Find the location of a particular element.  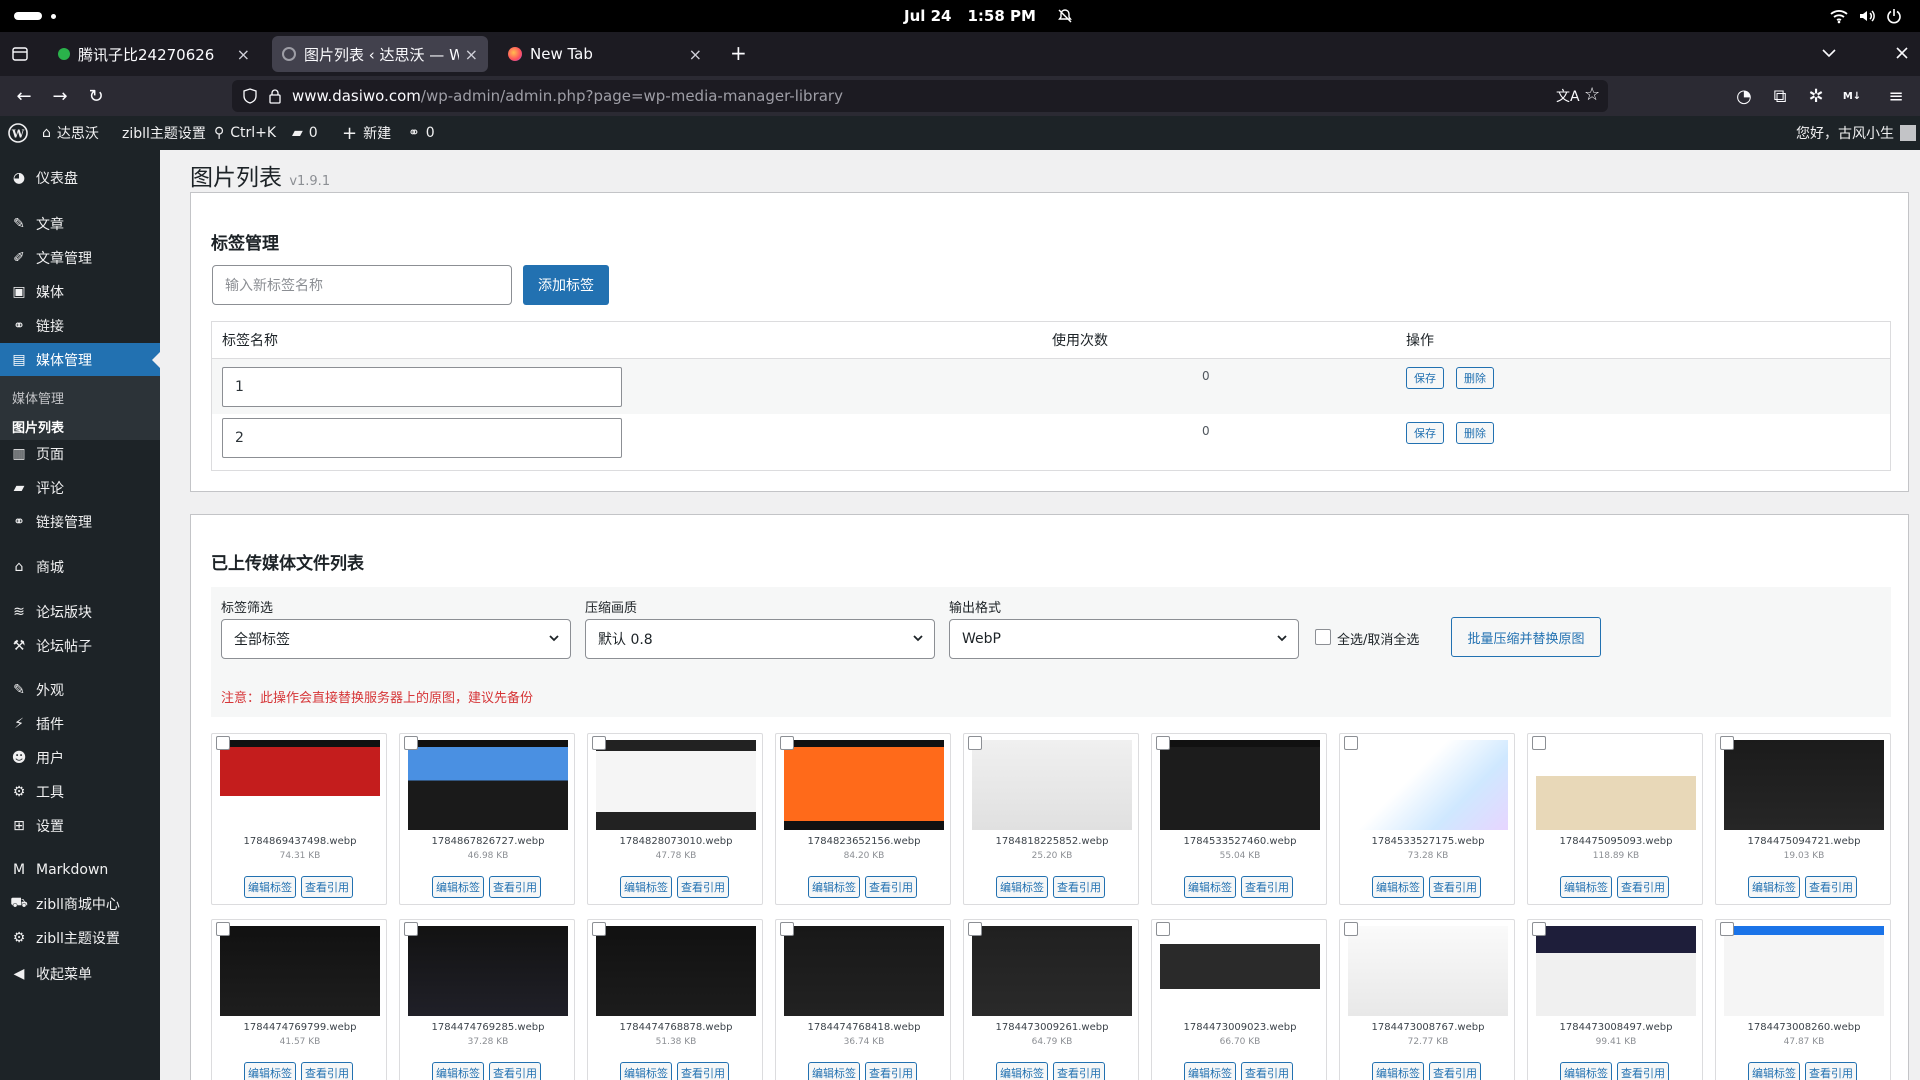

tag-filter-select: 全部标签 is located at coordinates (396, 639).